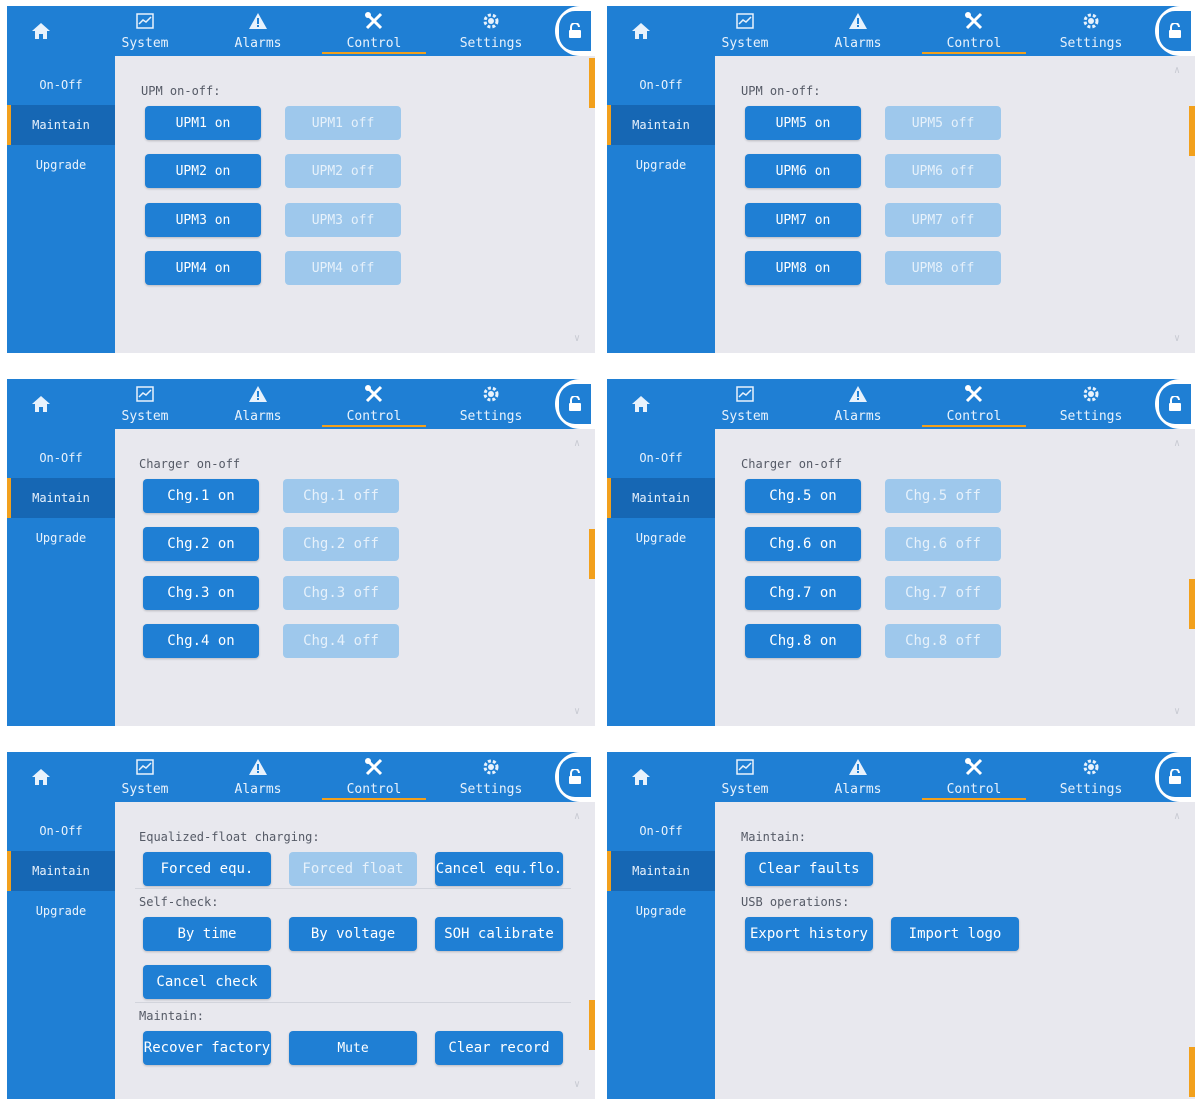 This screenshot has width=1203, height=1099. I want to click on cancel-check-button: Cancel check, so click(207, 982).